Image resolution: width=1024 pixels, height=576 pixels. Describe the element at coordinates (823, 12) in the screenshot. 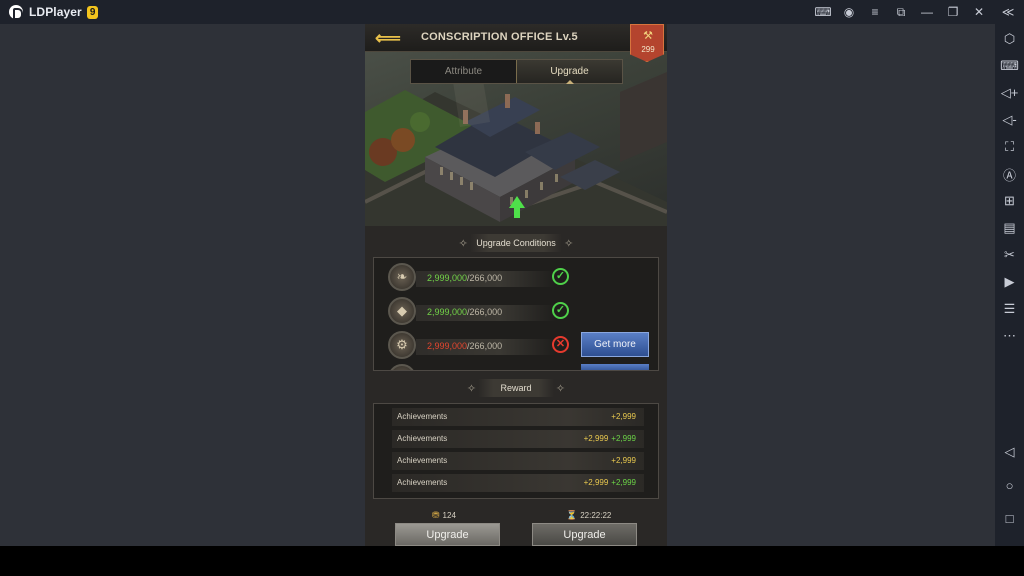

I see `gamepad-icon: ⌨` at that location.